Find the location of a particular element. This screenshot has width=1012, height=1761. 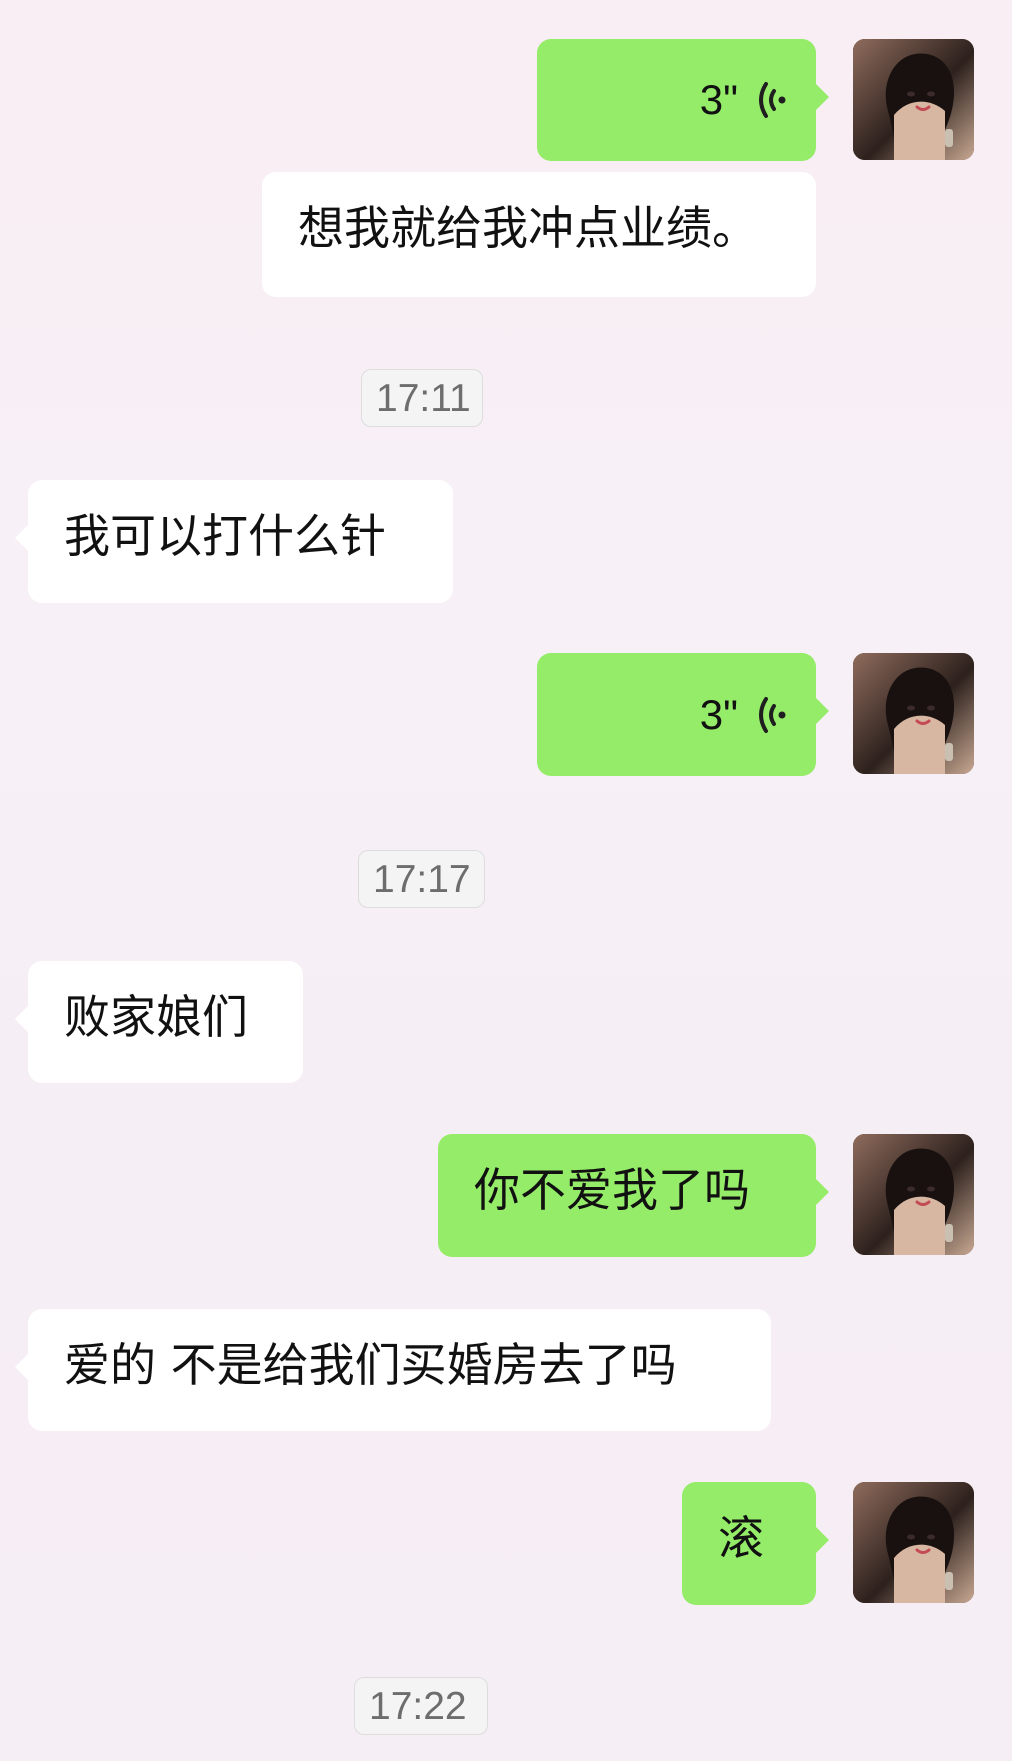

message-bubble-7: 爱的 不是给我们买婚房去了吗 is located at coordinates (393, 1370).